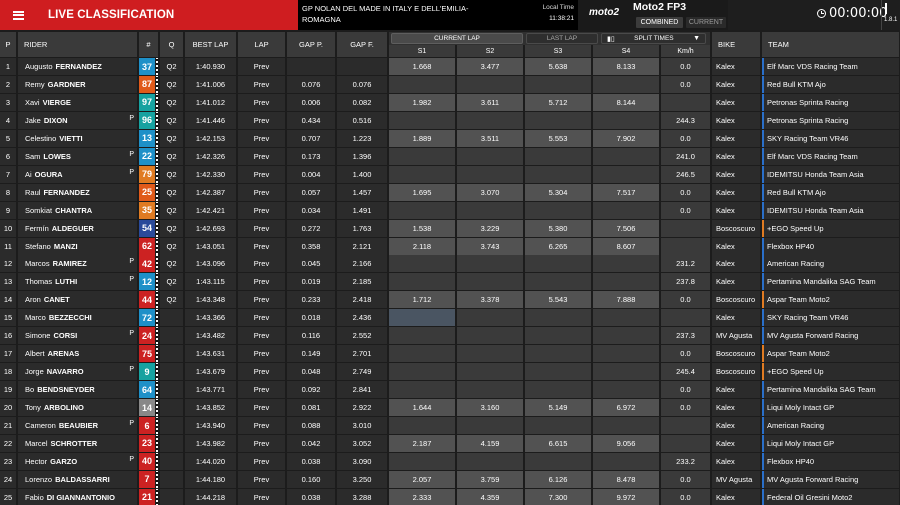 The height and width of the screenshot is (505, 900). I want to click on rider-first-name: Ai, so click(28, 174).